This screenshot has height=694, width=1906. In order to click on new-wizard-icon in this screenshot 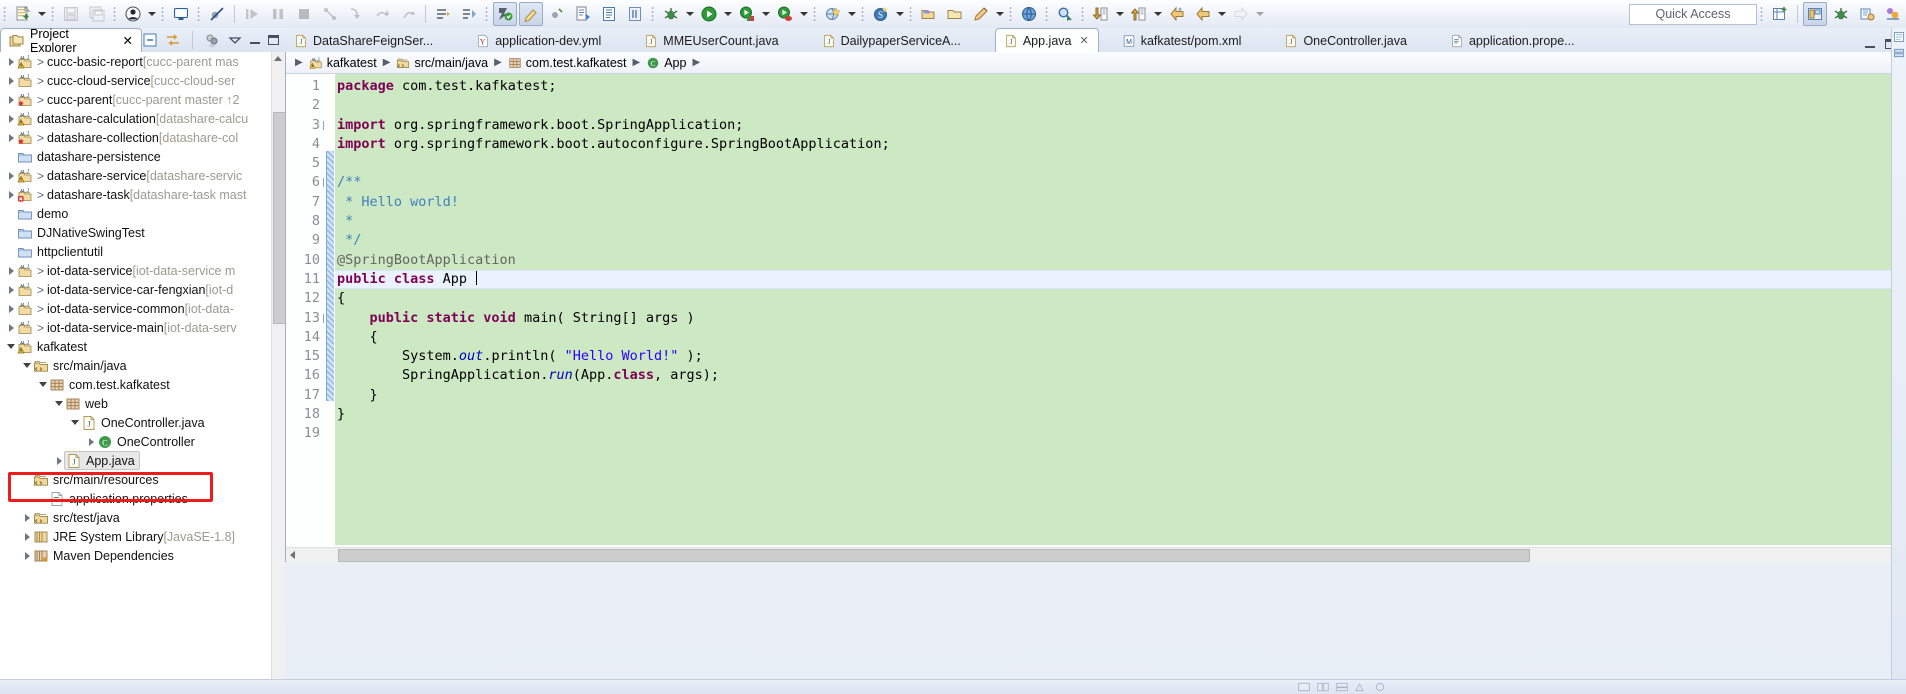, I will do `click(23, 14)`.